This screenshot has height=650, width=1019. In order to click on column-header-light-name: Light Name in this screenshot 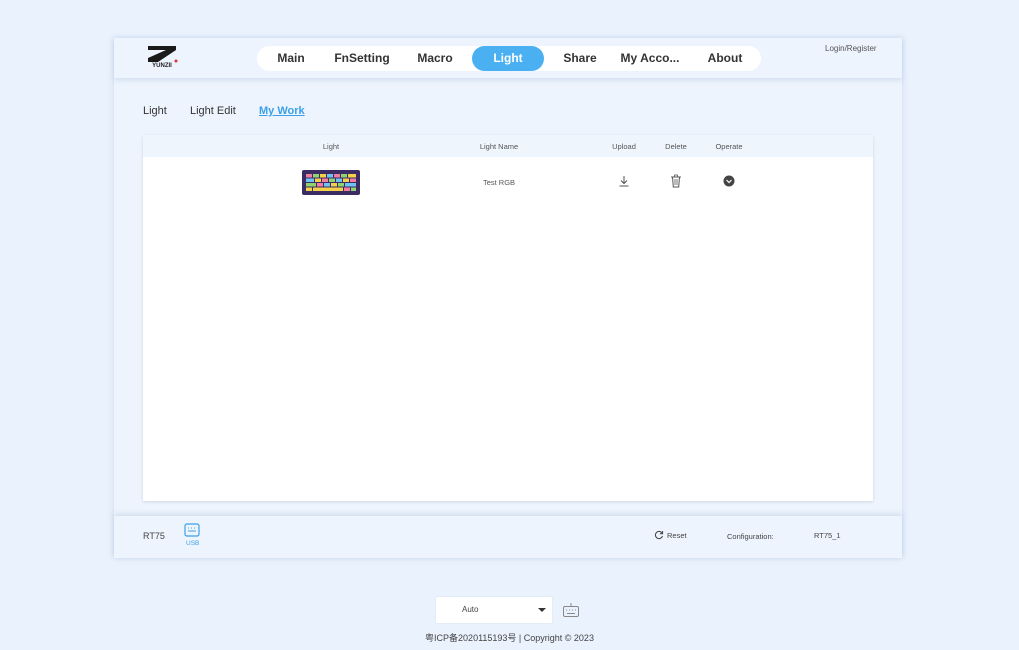, I will do `click(499, 146)`.